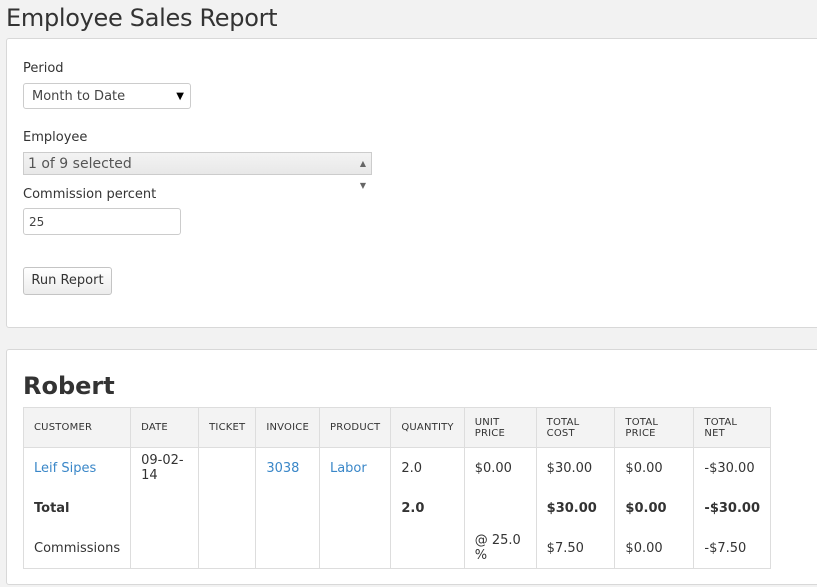  What do you see at coordinates (575, 467) in the screenshot?
I see `total-cost-cell: $30.00` at bounding box center [575, 467].